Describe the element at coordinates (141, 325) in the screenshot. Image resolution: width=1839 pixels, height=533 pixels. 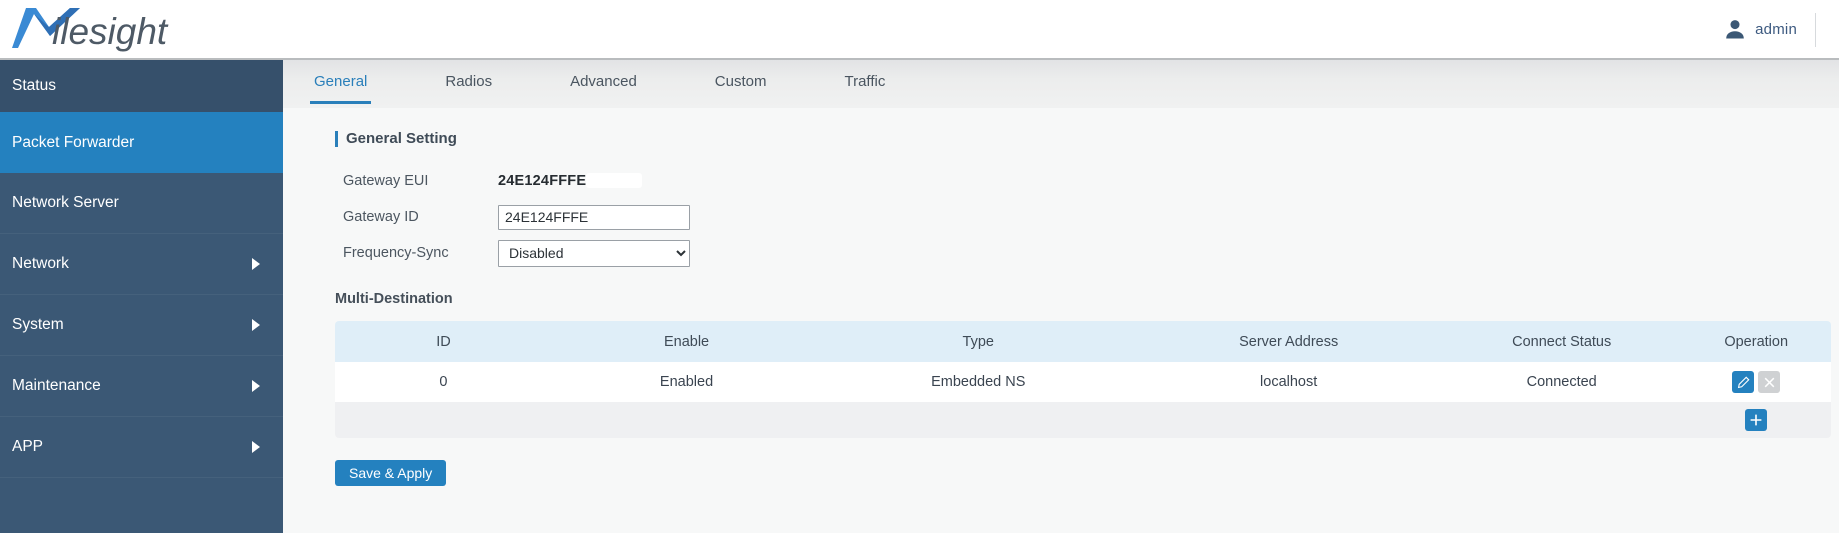
I see `sidebar-item-system: System` at that location.